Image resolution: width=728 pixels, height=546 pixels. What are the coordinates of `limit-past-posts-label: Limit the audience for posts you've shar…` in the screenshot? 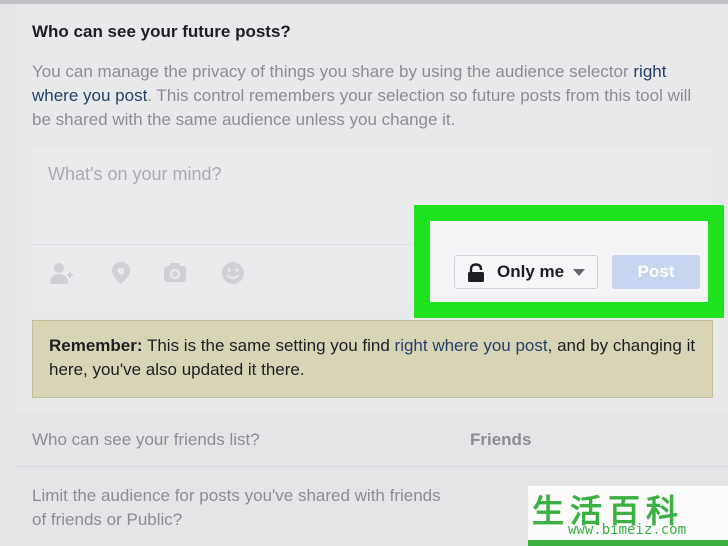 It's located at (236, 507).